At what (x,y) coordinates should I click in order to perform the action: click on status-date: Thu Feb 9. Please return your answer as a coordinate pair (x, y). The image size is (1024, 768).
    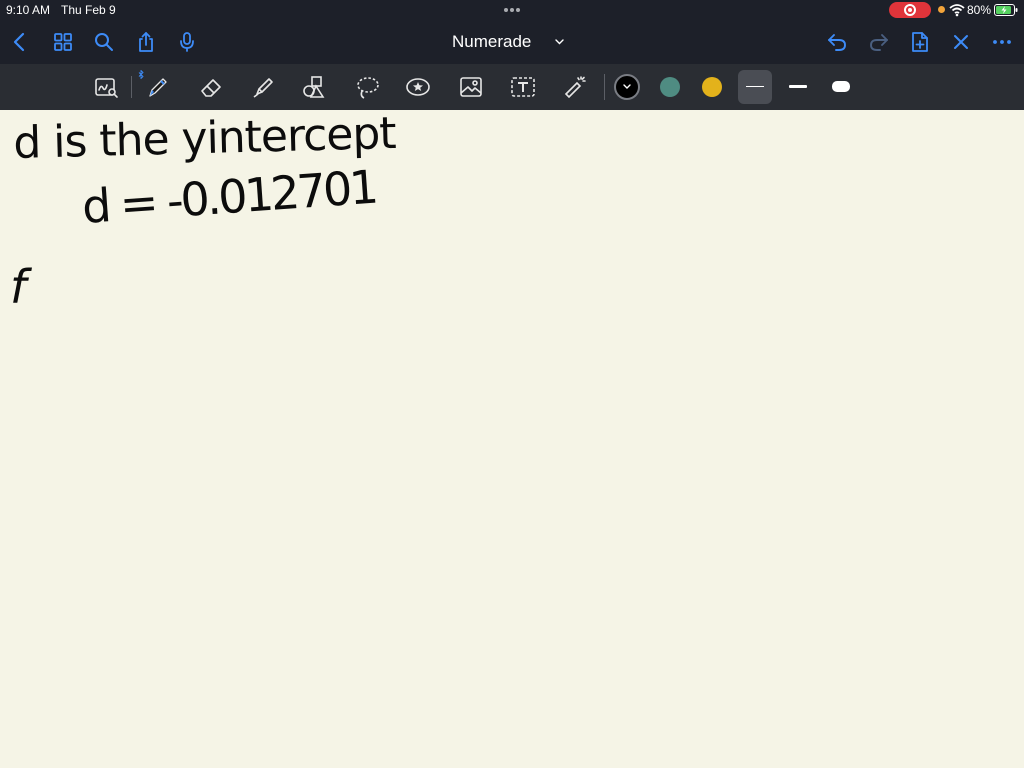
    Looking at the image, I should click on (88, 10).